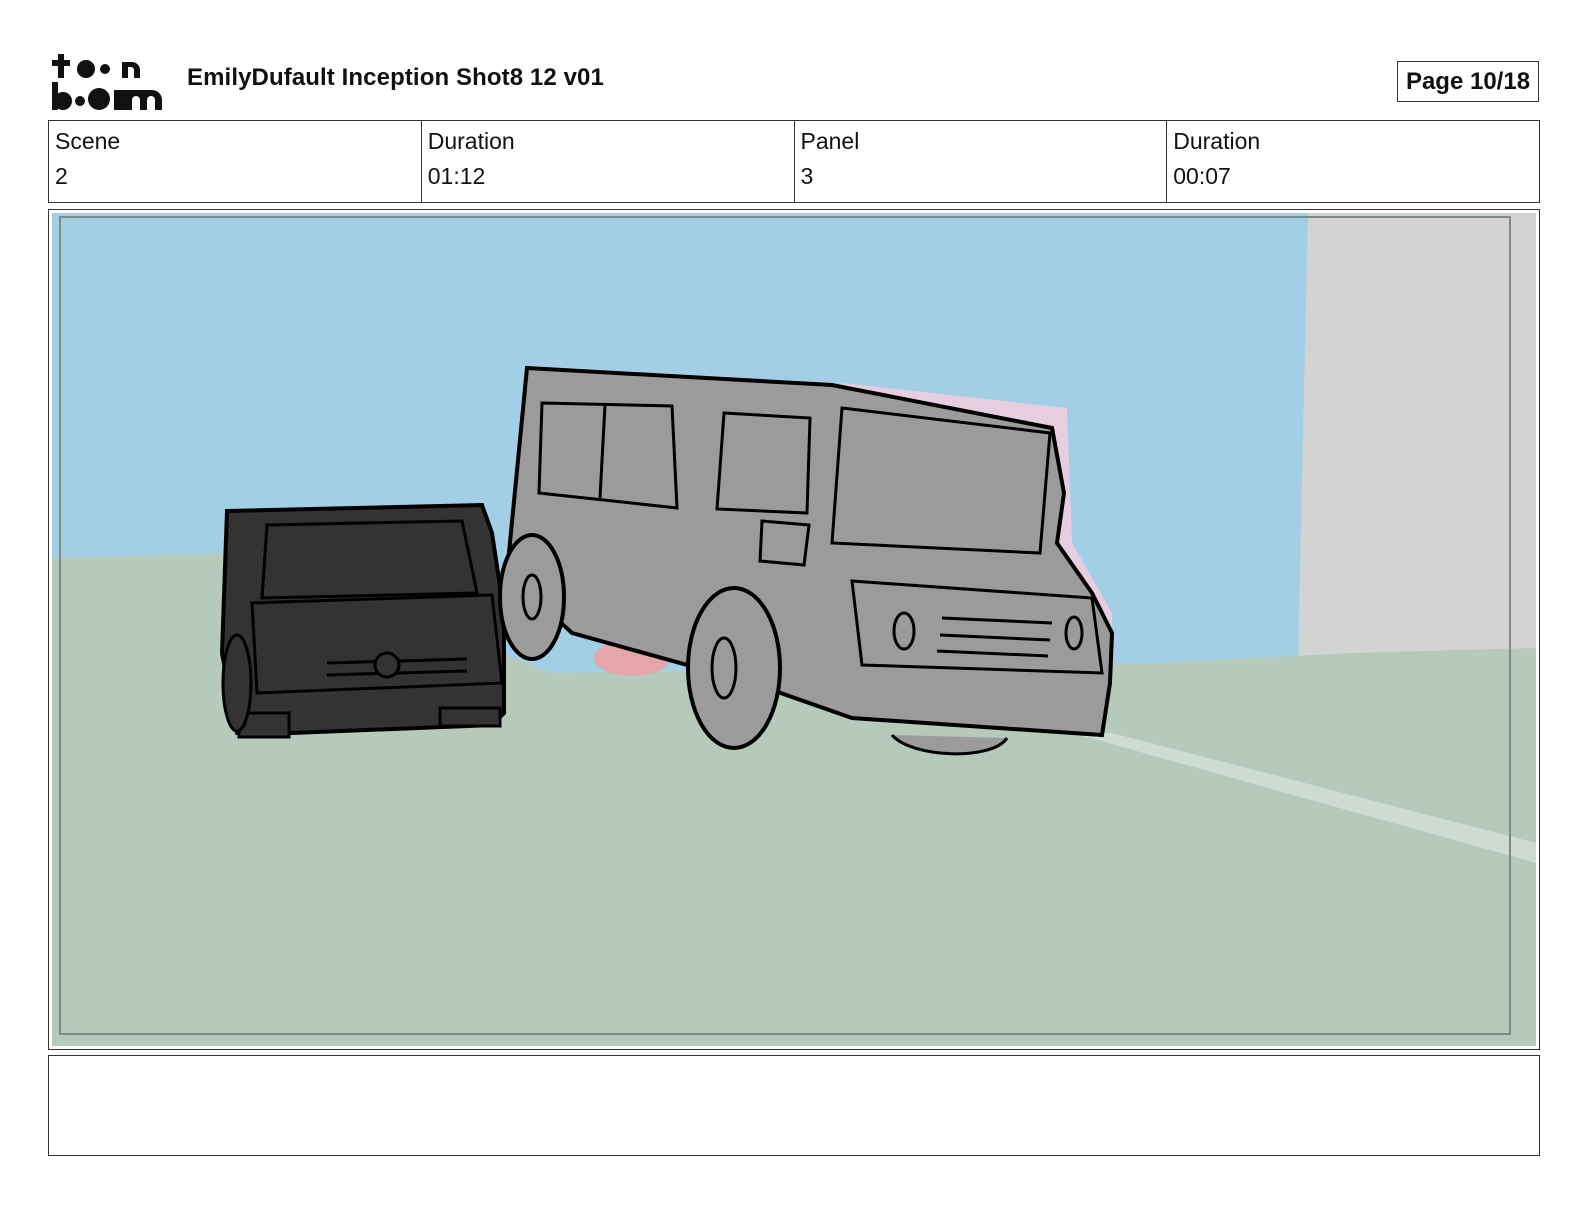 The width and height of the screenshot is (1584, 1224). I want to click on panel-label: Panel, so click(830, 141).